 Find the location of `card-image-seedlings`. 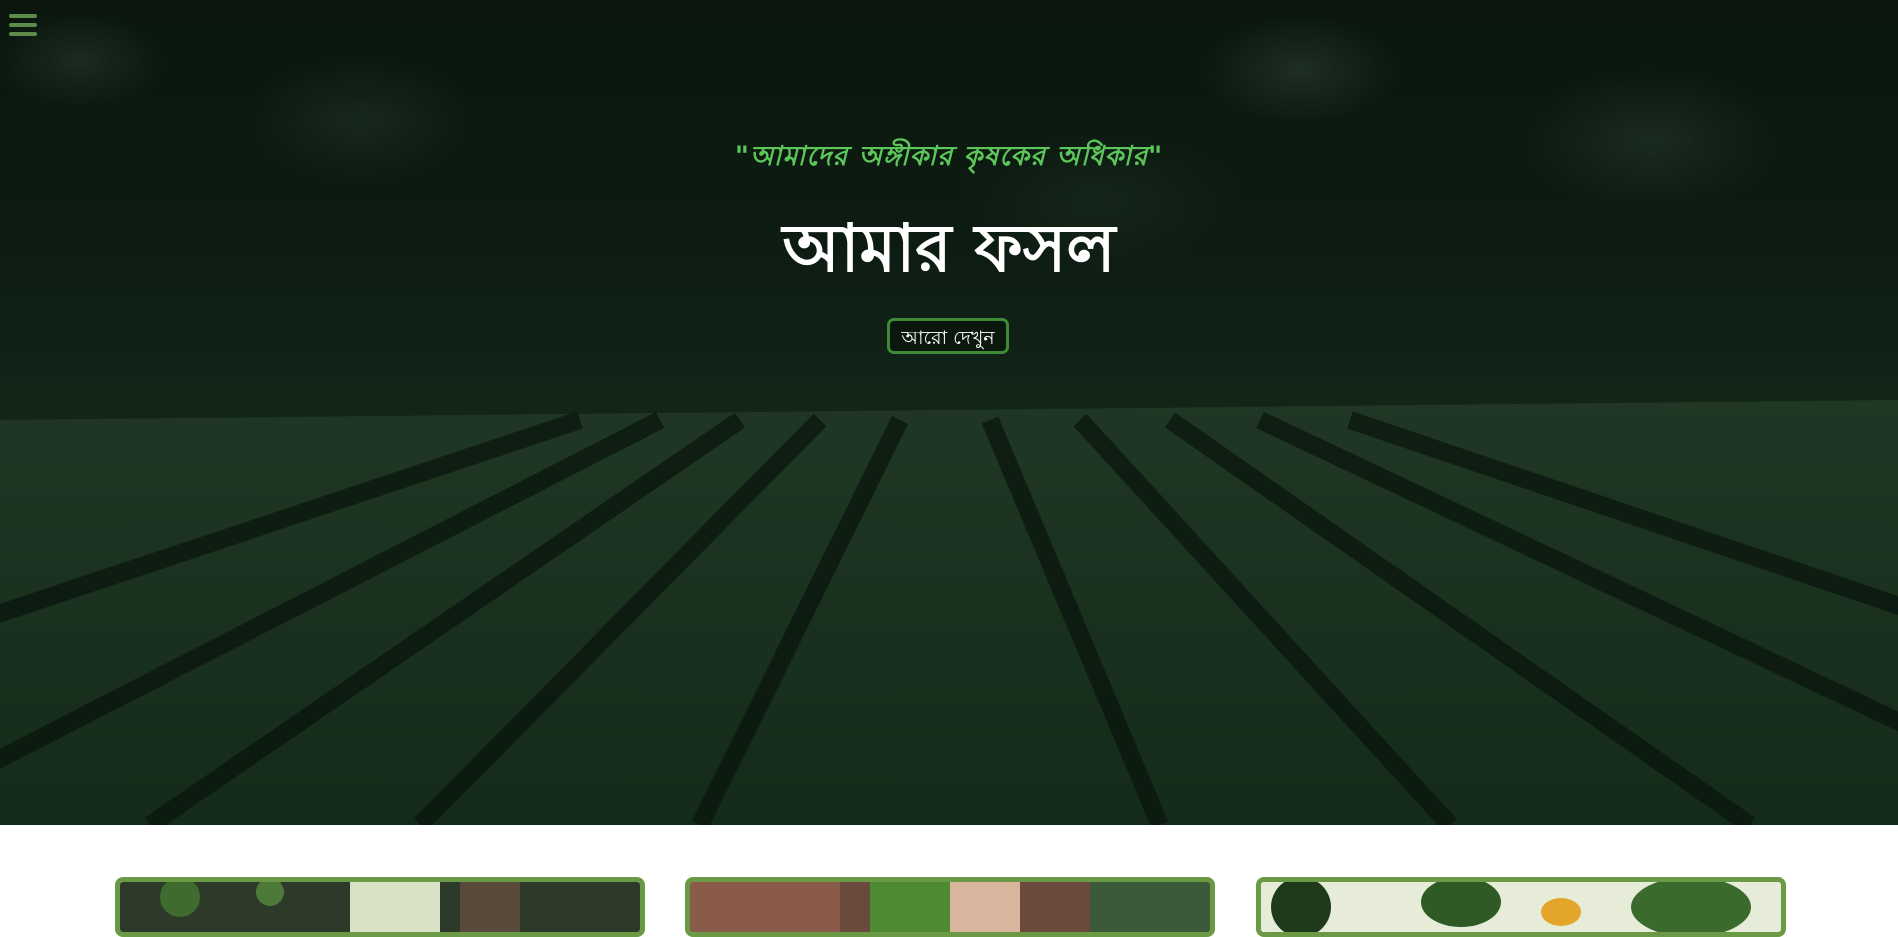

card-image-seedlings is located at coordinates (950, 907).